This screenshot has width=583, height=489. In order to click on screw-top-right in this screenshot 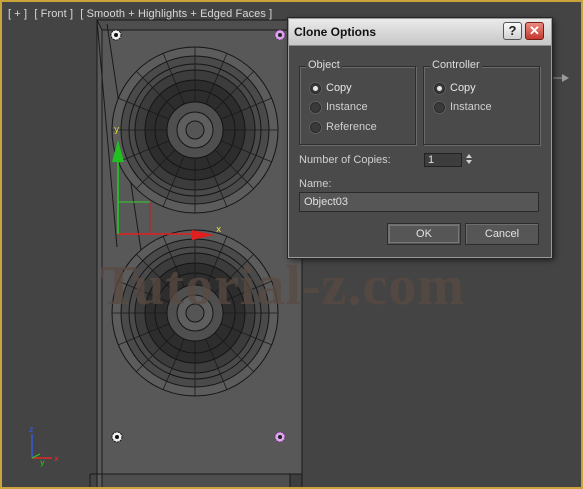, I will do `click(280, 35)`.